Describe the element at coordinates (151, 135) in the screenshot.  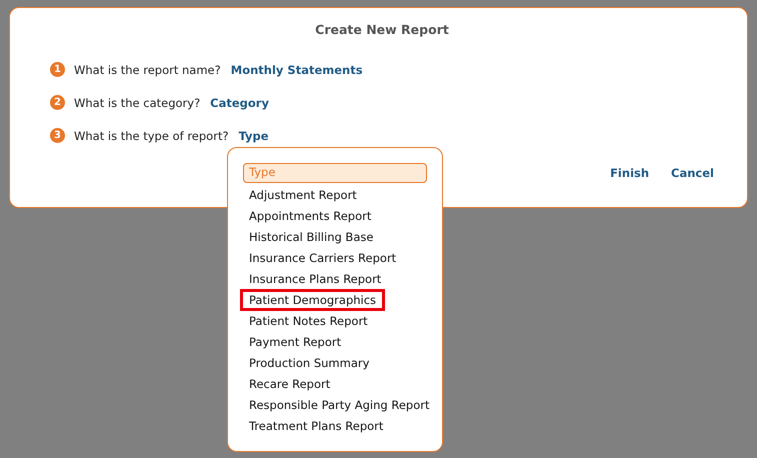
I see `step-question: What is the type of report?` at that location.